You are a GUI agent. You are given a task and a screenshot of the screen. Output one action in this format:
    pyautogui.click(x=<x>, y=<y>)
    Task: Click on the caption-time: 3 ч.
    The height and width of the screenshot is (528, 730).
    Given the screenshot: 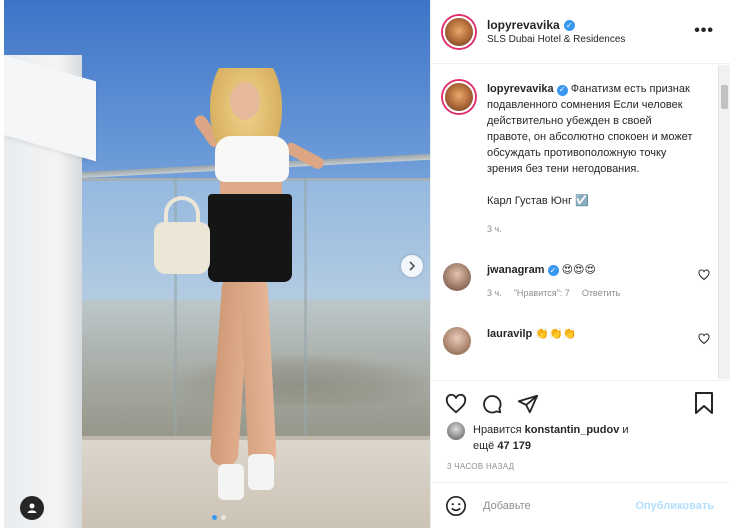 What is the action you would take?
    pyautogui.click(x=592, y=229)
    